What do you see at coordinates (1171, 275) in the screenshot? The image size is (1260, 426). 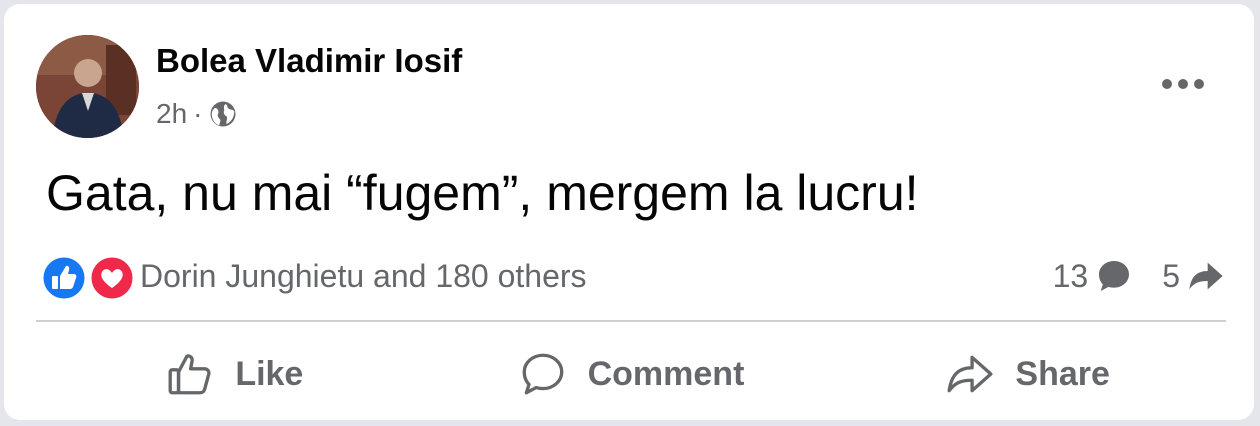 I see `shares-count-value: 5` at bounding box center [1171, 275].